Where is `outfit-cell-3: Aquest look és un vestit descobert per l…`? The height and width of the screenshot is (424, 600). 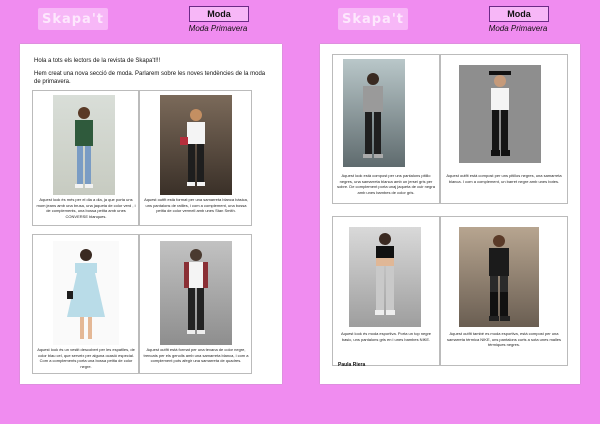 outfit-cell-3: Aquest look és un vestit descobert per l… is located at coordinates (85, 304).